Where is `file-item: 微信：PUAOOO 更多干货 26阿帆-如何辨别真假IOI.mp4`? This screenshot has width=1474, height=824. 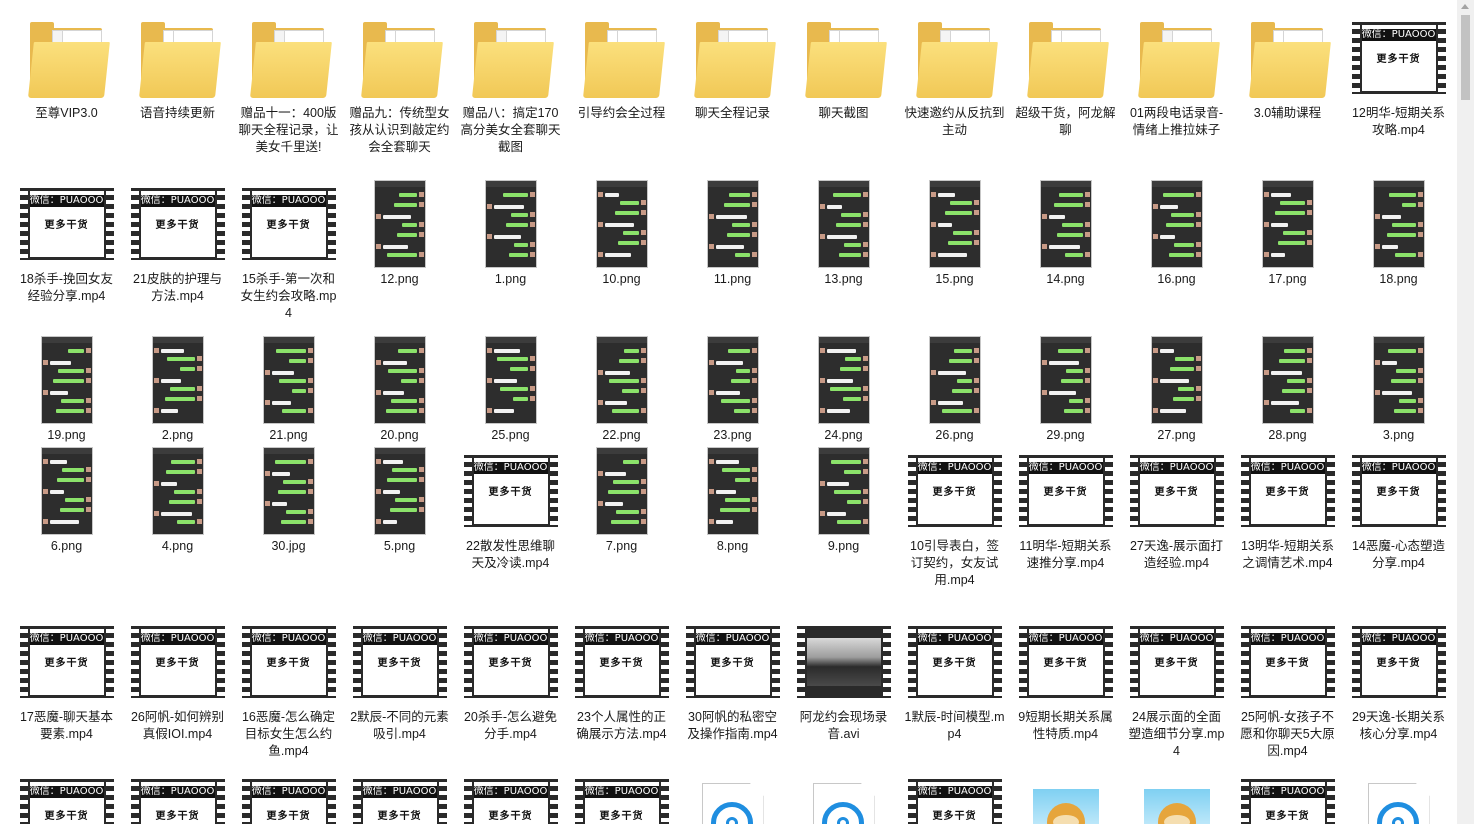
file-item: 微信：PUAOOO 更多干货 26阿帆-如何辨别真假IOI.mp4 is located at coordinates (177, 689).